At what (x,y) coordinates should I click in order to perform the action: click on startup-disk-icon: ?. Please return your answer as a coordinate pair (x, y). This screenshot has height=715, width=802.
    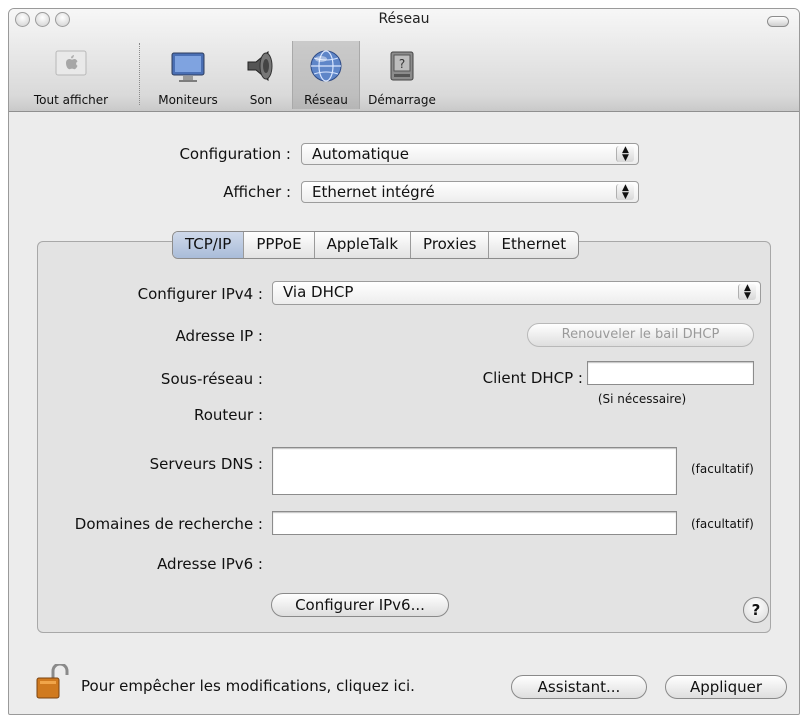
    Looking at the image, I should click on (402, 66).